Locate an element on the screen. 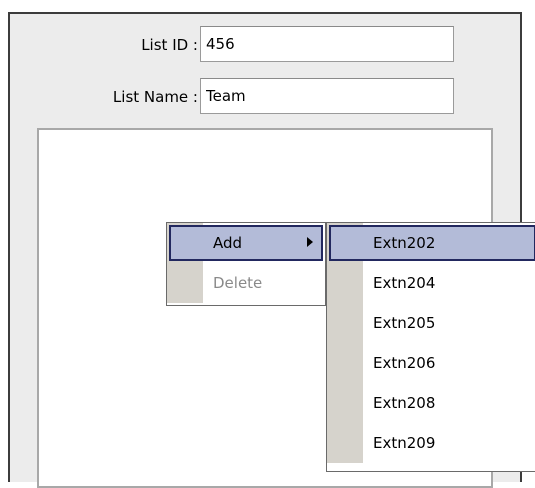  submenu-item-label: Extn209 is located at coordinates (404, 443).